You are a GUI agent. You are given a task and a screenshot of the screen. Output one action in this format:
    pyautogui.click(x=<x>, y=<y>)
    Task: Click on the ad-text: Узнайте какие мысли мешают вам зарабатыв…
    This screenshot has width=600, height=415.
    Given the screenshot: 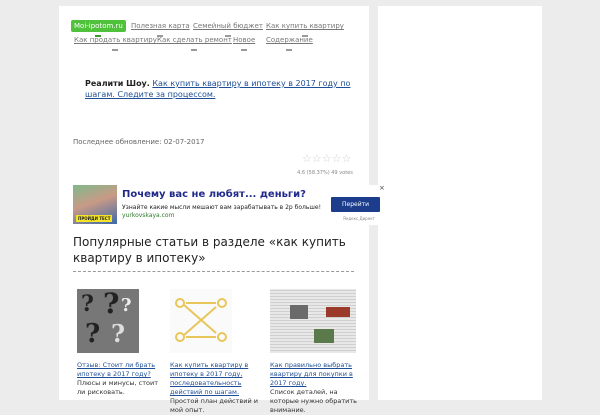 What is the action you would take?
    pyautogui.click(x=221, y=207)
    